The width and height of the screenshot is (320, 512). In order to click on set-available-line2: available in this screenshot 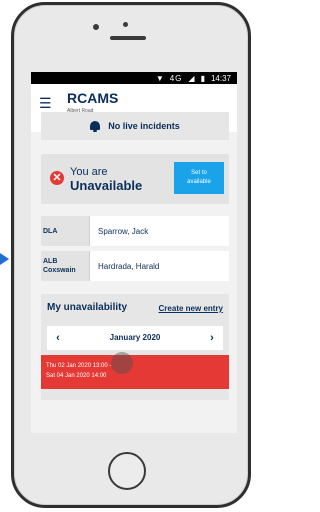, I will do `click(199, 182)`.